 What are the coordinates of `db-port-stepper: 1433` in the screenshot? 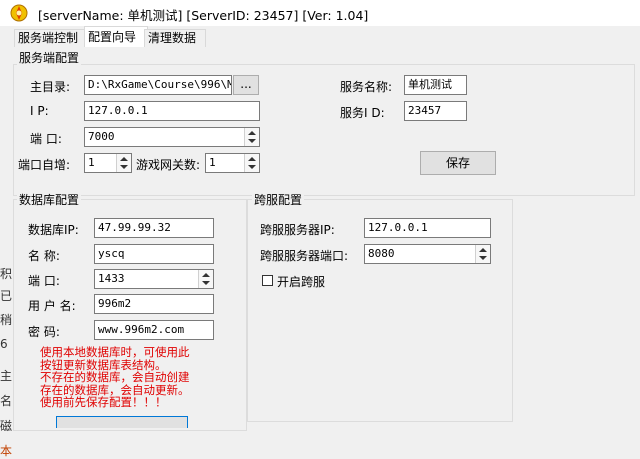 It's located at (154, 279).